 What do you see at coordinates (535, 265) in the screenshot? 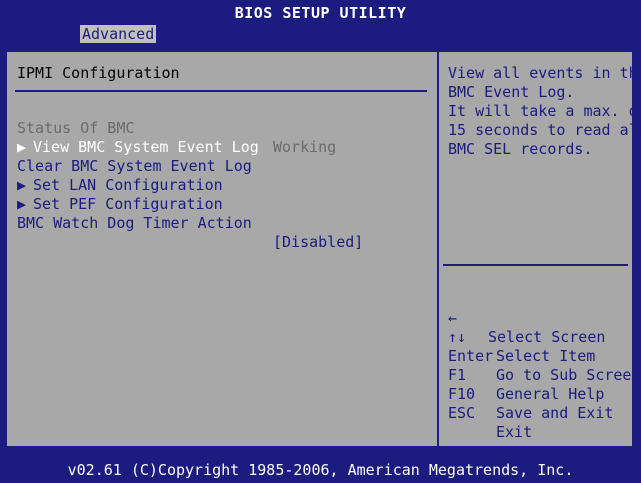
I see `help-divider` at bounding box center [535, 265].